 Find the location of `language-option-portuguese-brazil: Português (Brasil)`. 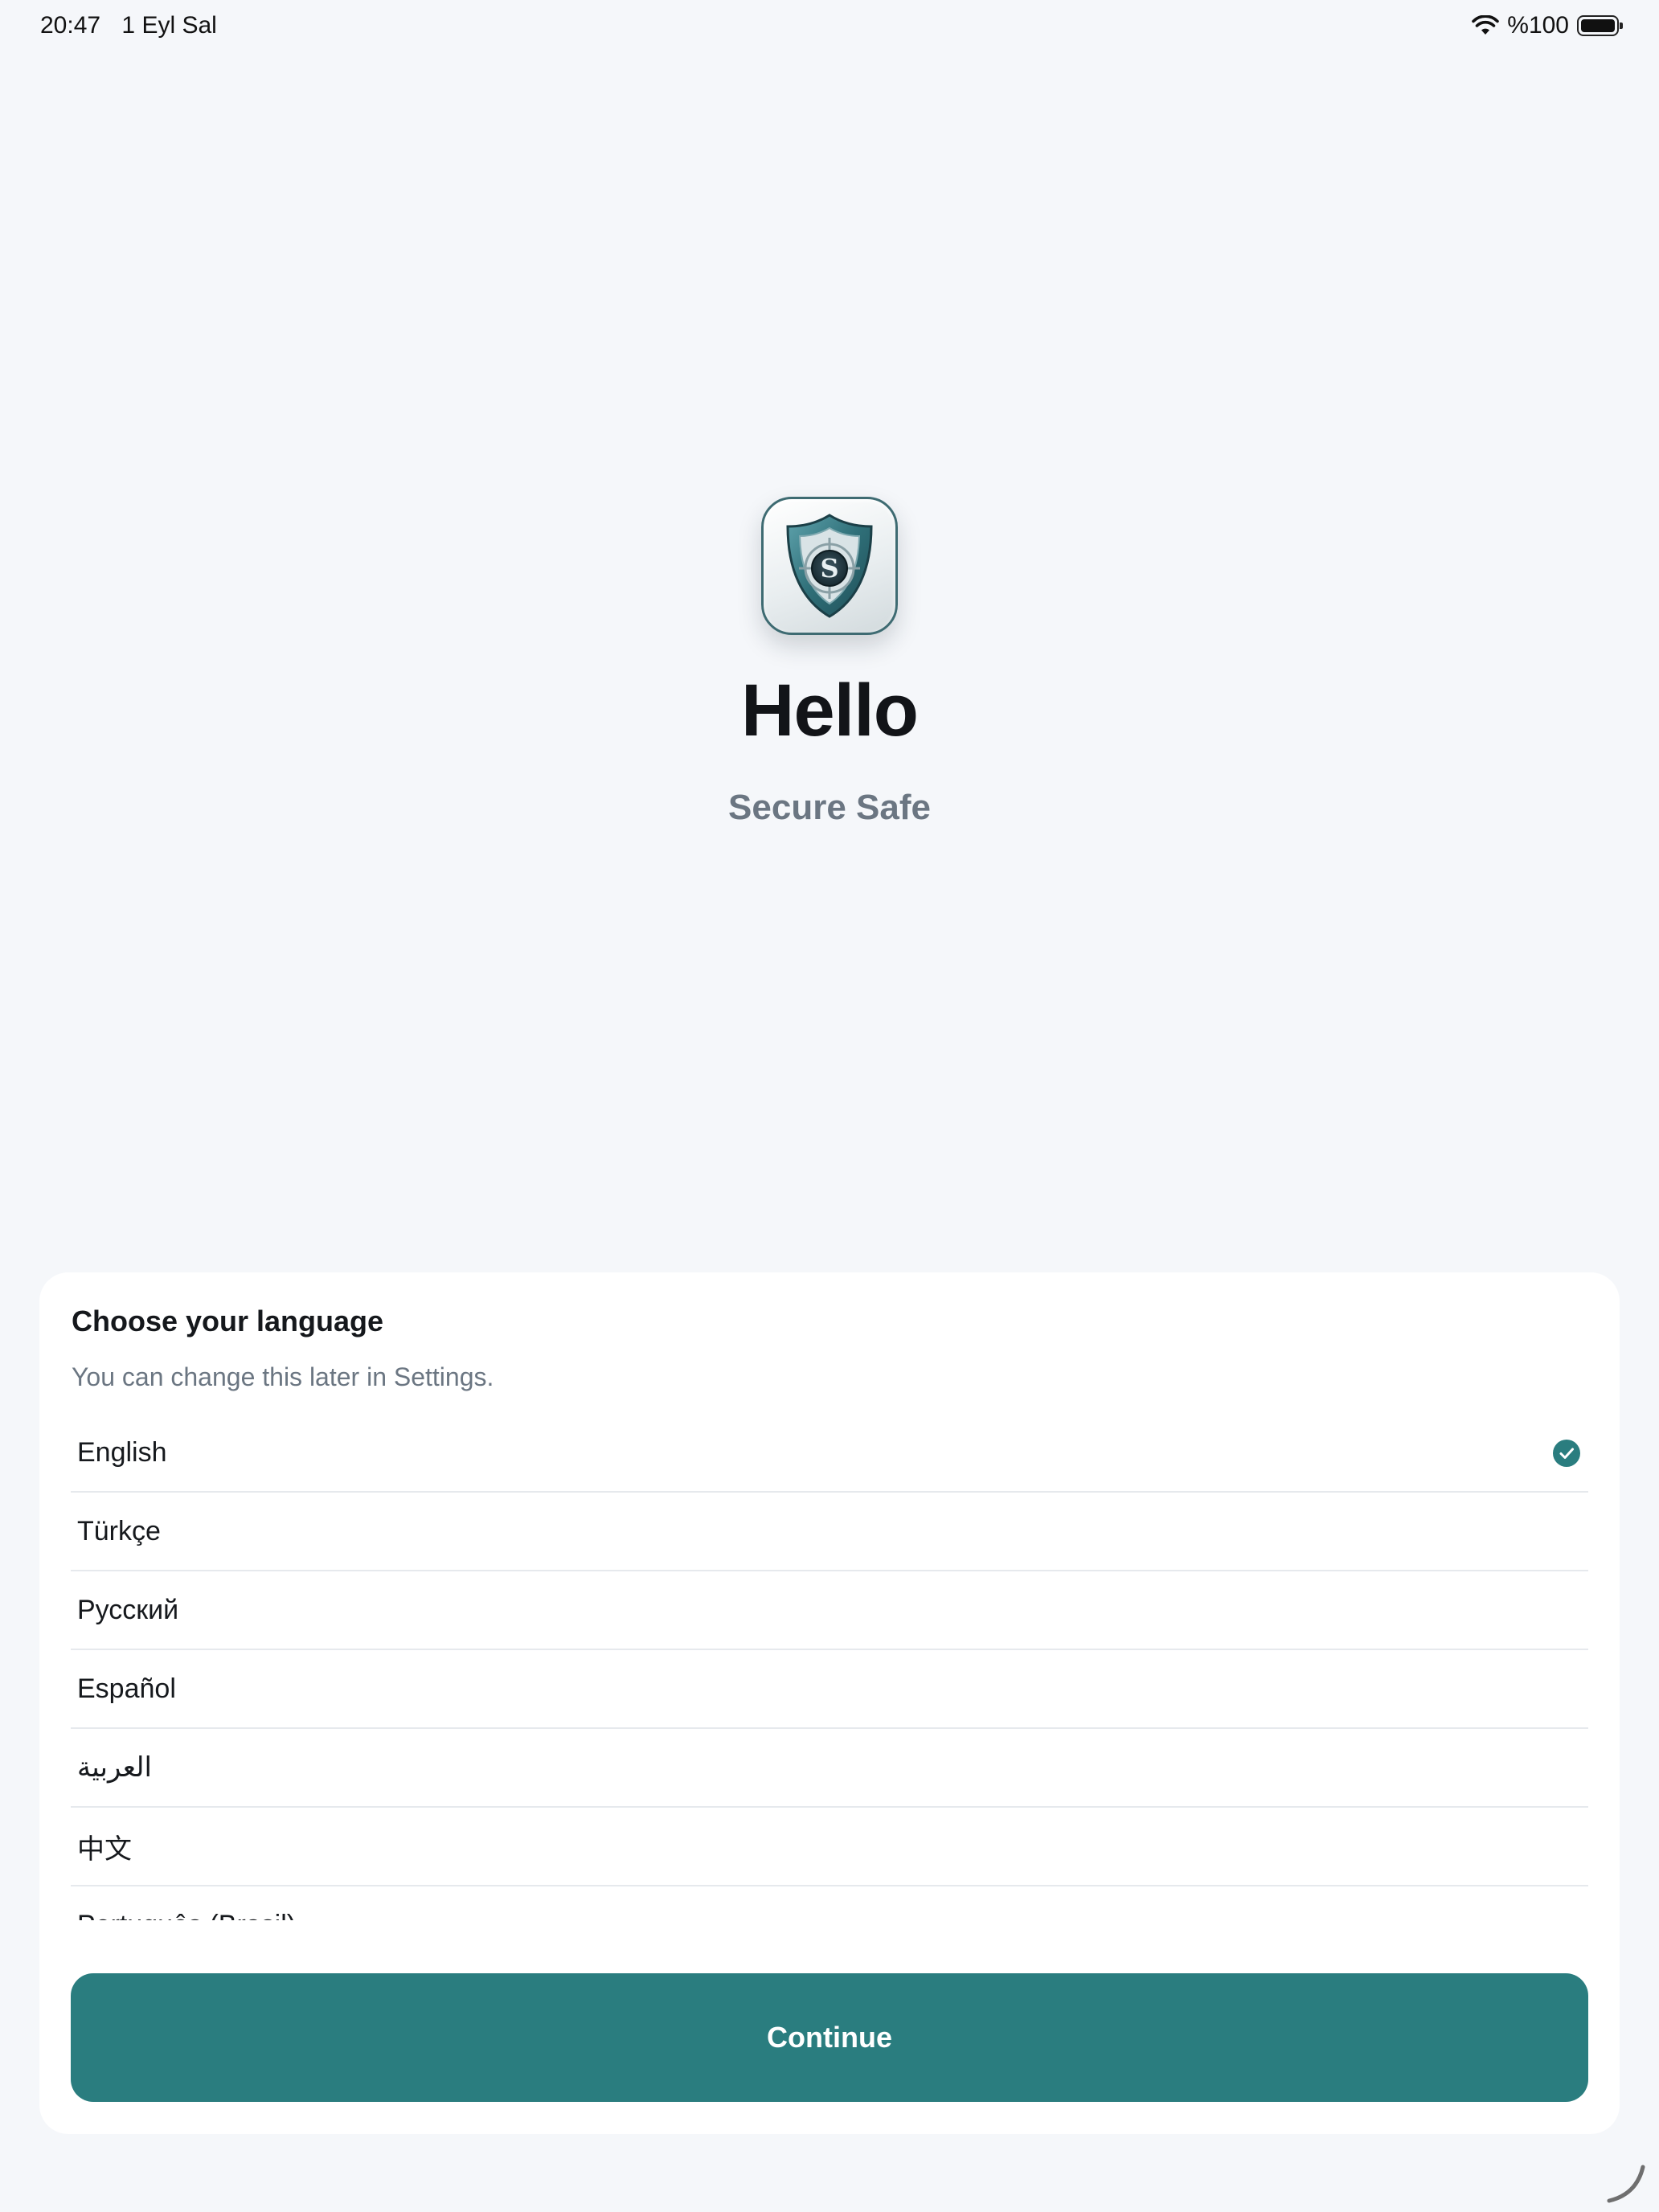

language-option-portuguese-brazil: Português (Brasil) is located at coordinates (829, 1903).